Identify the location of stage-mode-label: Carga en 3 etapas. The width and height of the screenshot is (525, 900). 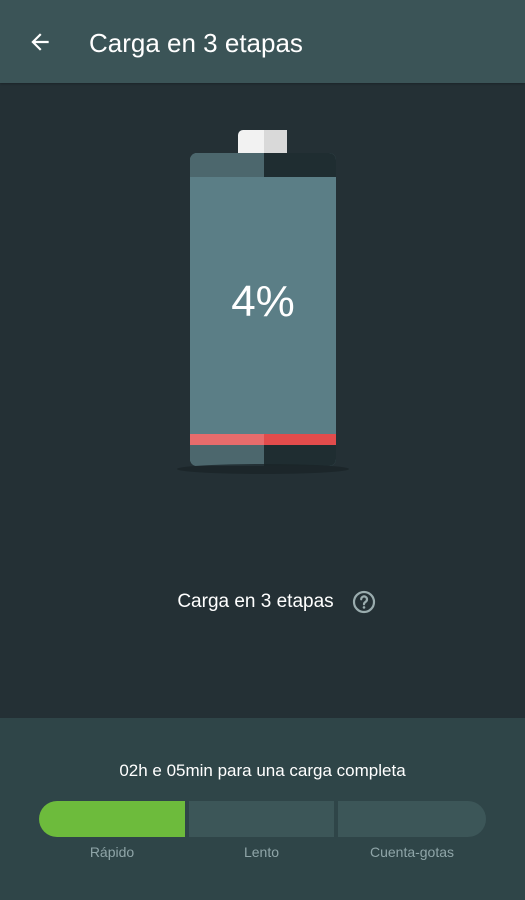
(255, 601).